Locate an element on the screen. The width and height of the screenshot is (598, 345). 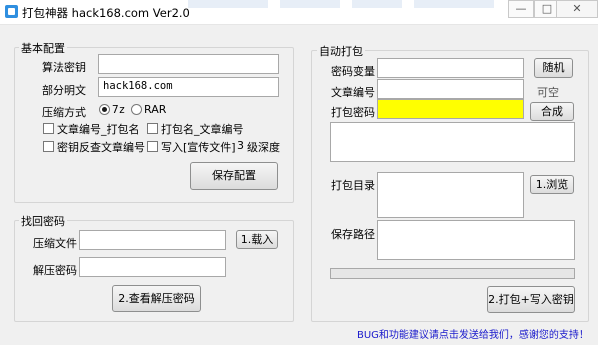
algo-key-label: 算法密钥 is located at coordinates (64, 67).